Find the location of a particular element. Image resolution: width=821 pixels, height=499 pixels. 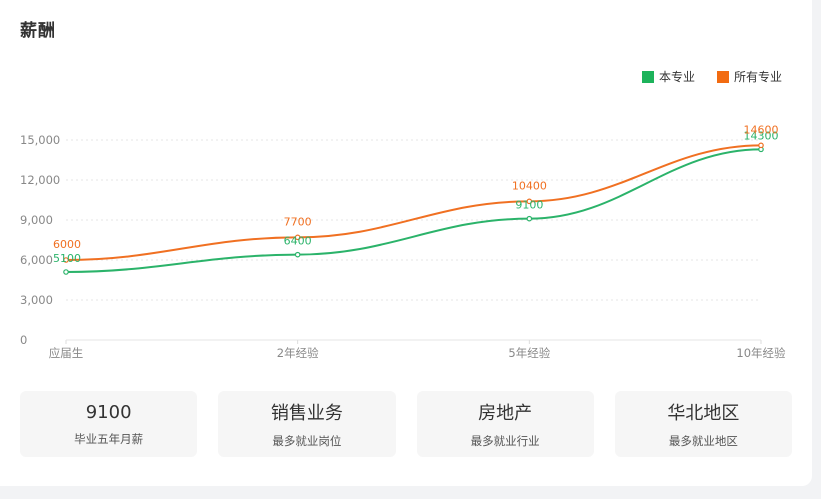

data-label: 7700 is located at coordinates (298, 221).